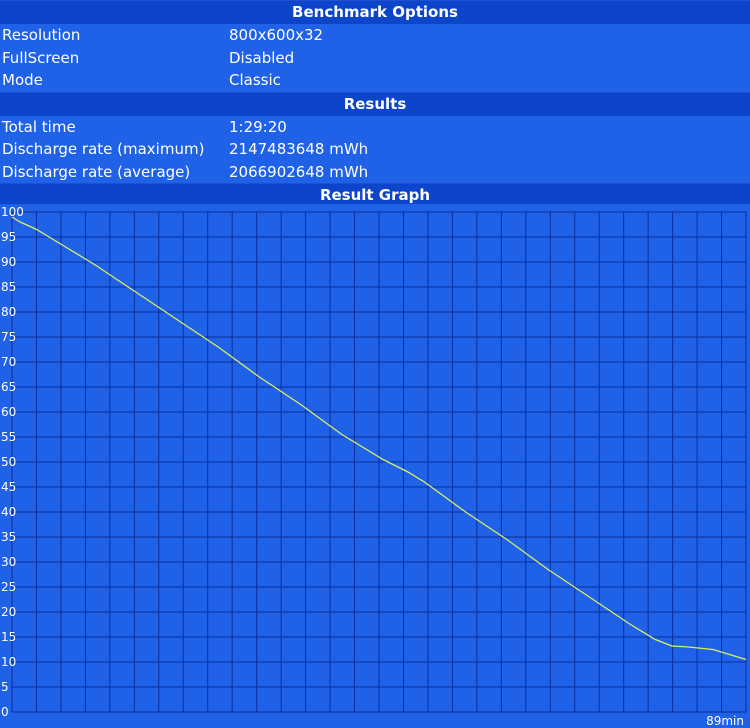  Describe the element at coordinates (39, 126) in the screenshot. I see `result-label: Total time` at that location.